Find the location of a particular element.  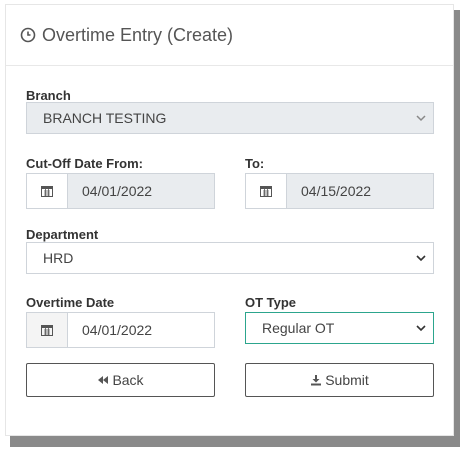

back-label: Back is located at coordinates (128, 380).